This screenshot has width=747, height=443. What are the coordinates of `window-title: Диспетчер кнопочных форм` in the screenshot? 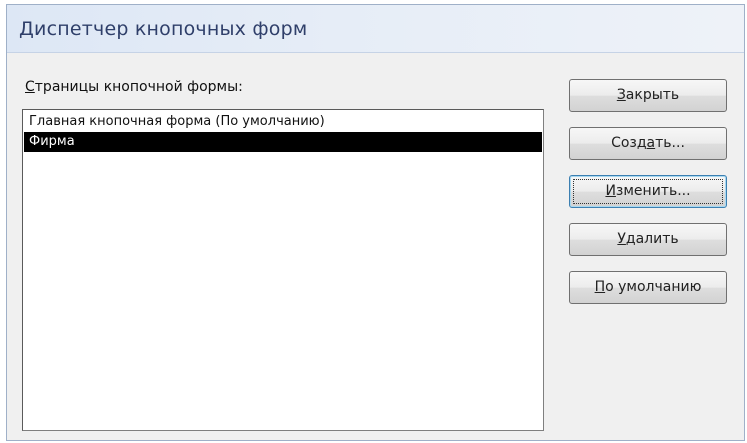 It's located at (163, 29).